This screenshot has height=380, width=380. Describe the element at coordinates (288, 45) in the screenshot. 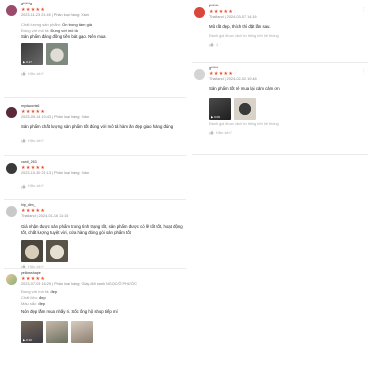

I see `helpful-button: 1` at that location.